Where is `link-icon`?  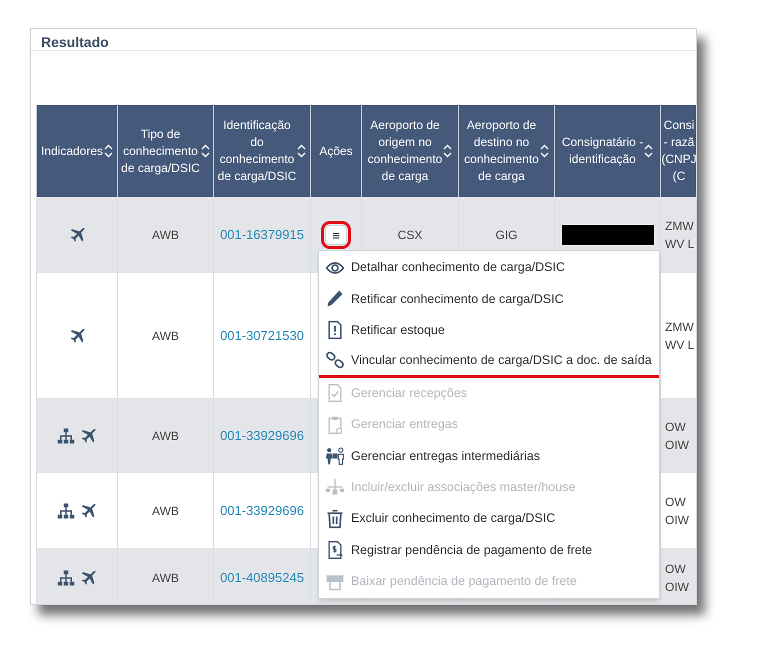
link-icon is located at coordinates (335, 360).